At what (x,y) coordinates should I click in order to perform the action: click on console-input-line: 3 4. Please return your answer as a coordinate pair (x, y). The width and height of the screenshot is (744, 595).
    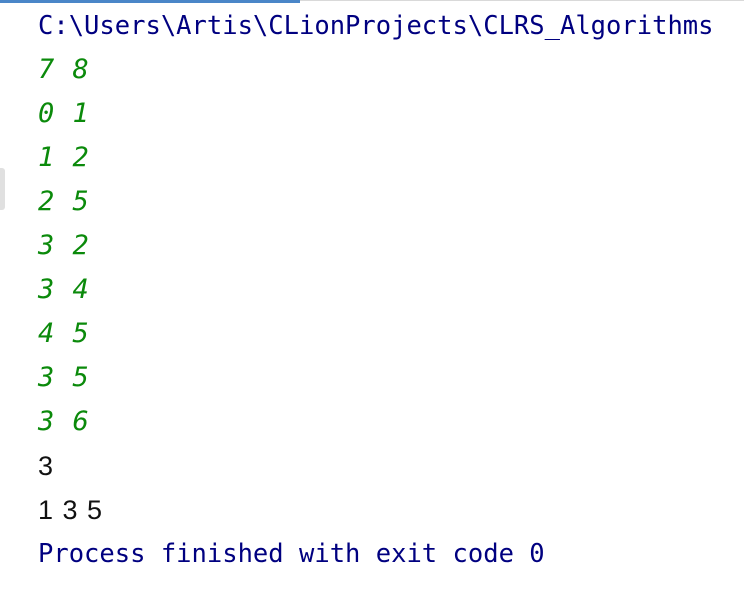
    Looking at the image, I should click on (64, 289).